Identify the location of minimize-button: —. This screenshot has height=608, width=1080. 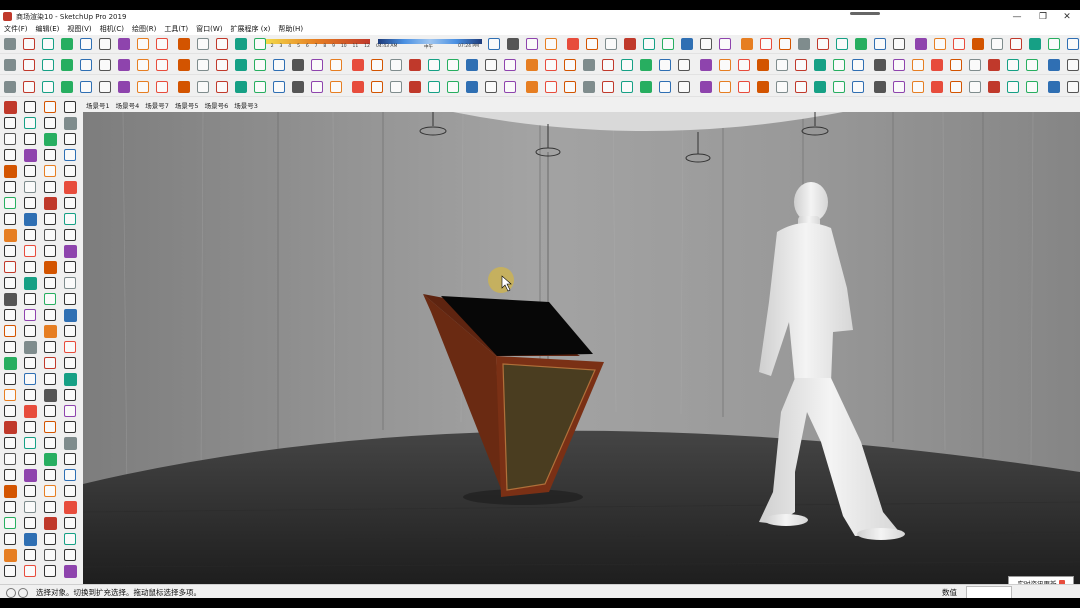
(1017, 16).